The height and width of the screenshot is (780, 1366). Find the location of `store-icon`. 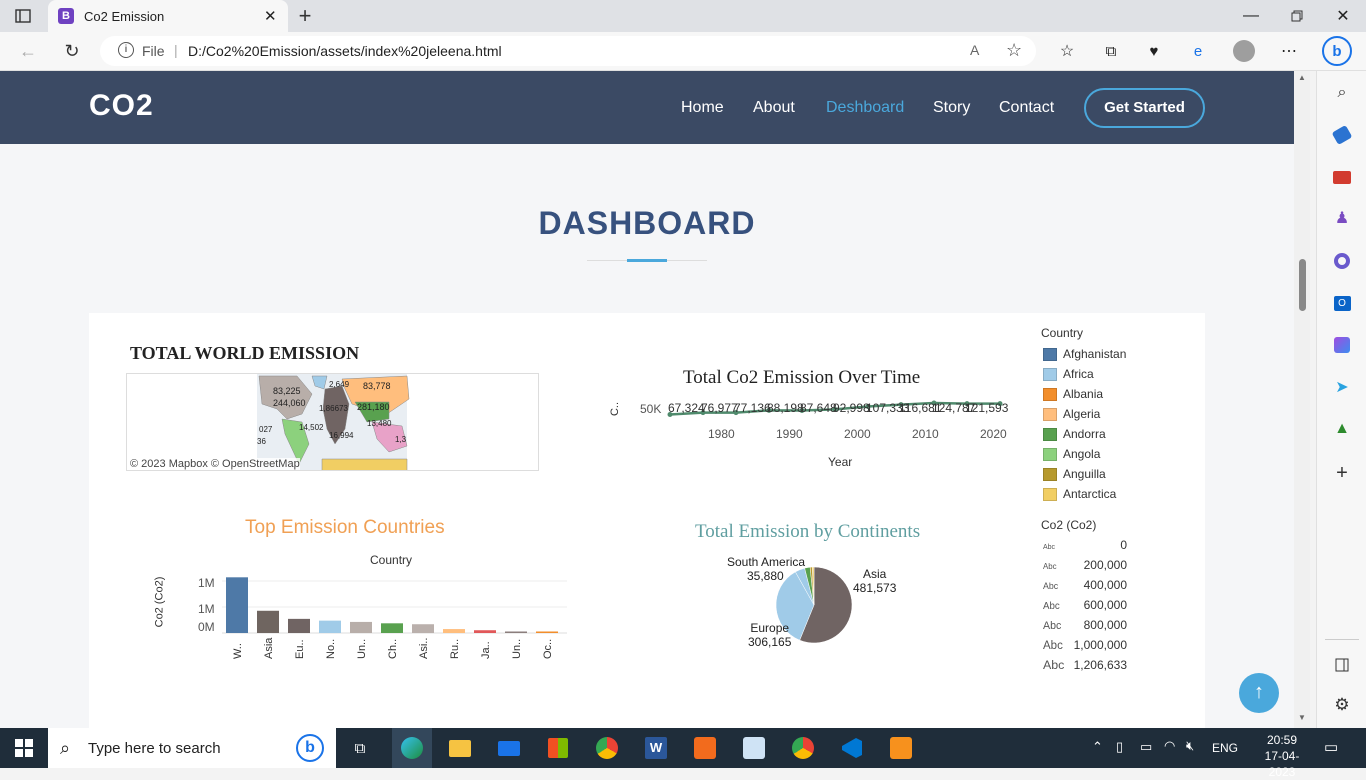

store-icon is located at coordinates (558, 748).